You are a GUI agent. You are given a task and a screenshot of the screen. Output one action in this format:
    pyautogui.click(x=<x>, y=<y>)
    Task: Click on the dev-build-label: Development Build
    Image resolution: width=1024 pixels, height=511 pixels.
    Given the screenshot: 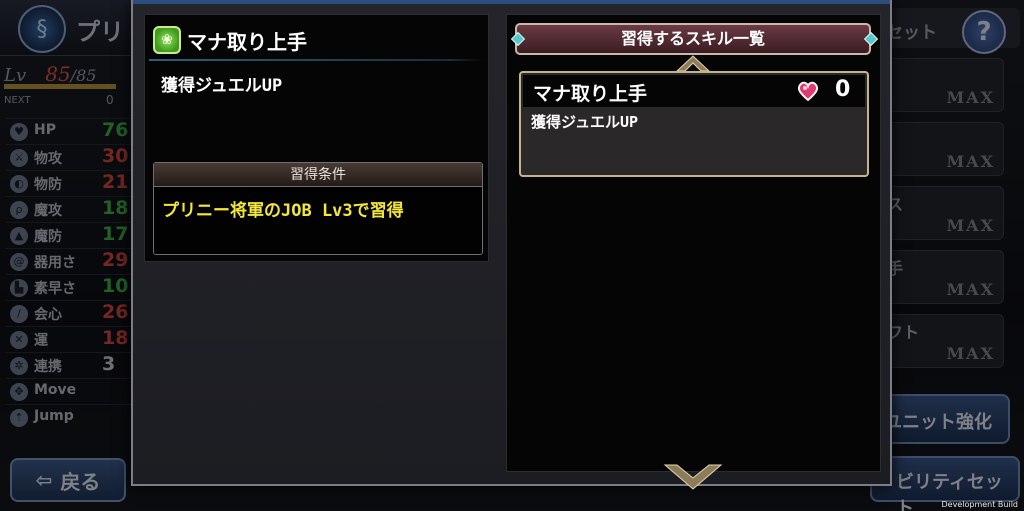 What is the action you would take?
    pyautogui.click(x=979, y=504)
    